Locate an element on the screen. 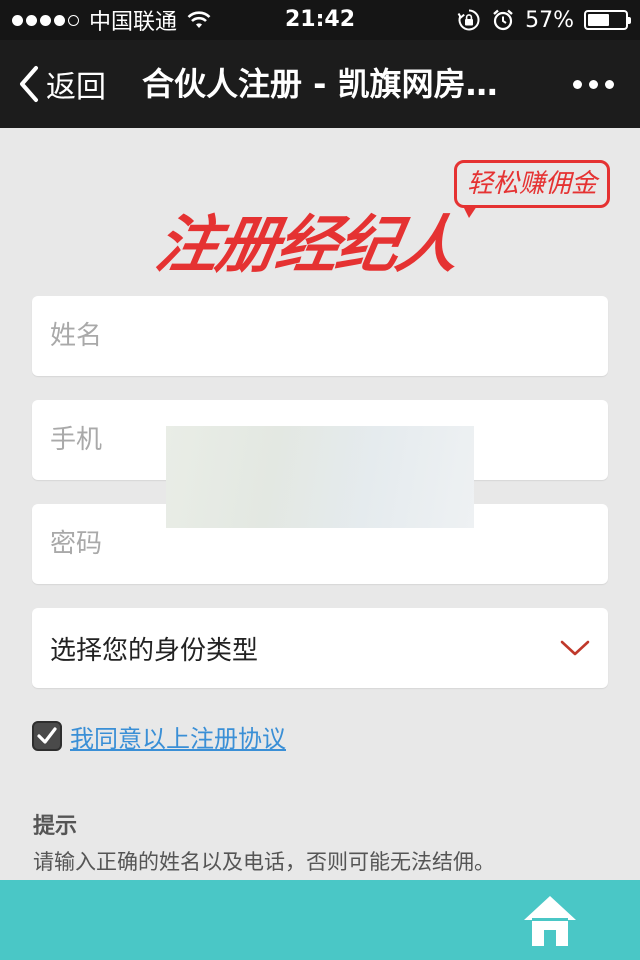 The width and height of the screenshot is (640, 960). check-icon is located at coordinates (47, 735).